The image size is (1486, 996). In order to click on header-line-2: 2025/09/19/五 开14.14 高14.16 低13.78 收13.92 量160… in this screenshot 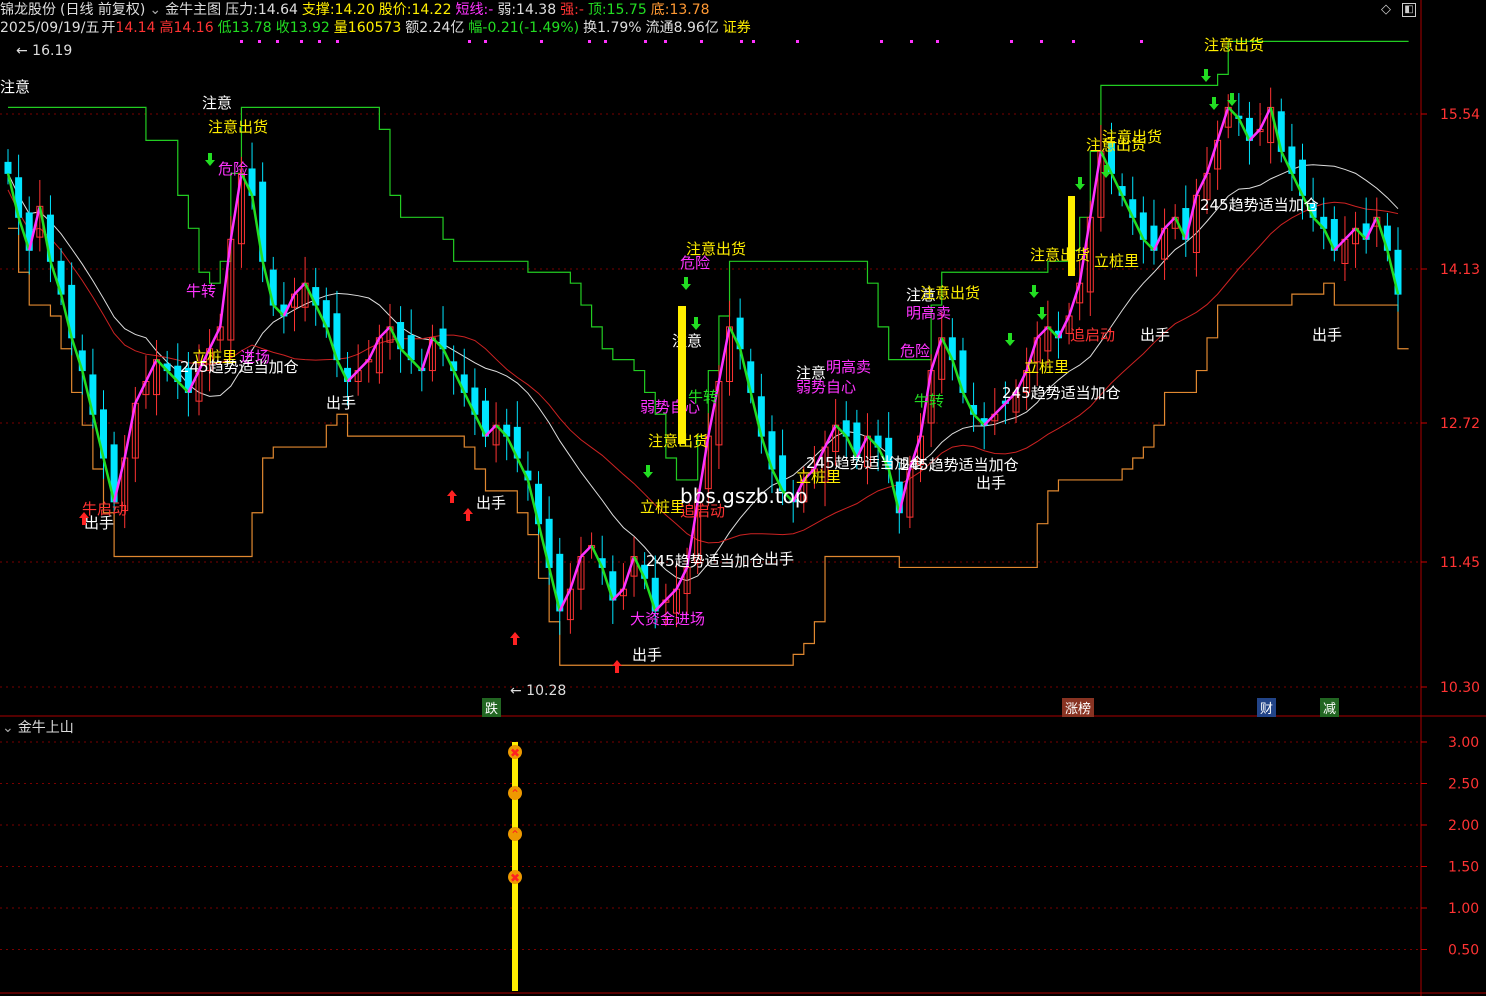, I will do `click(377, 28)`.